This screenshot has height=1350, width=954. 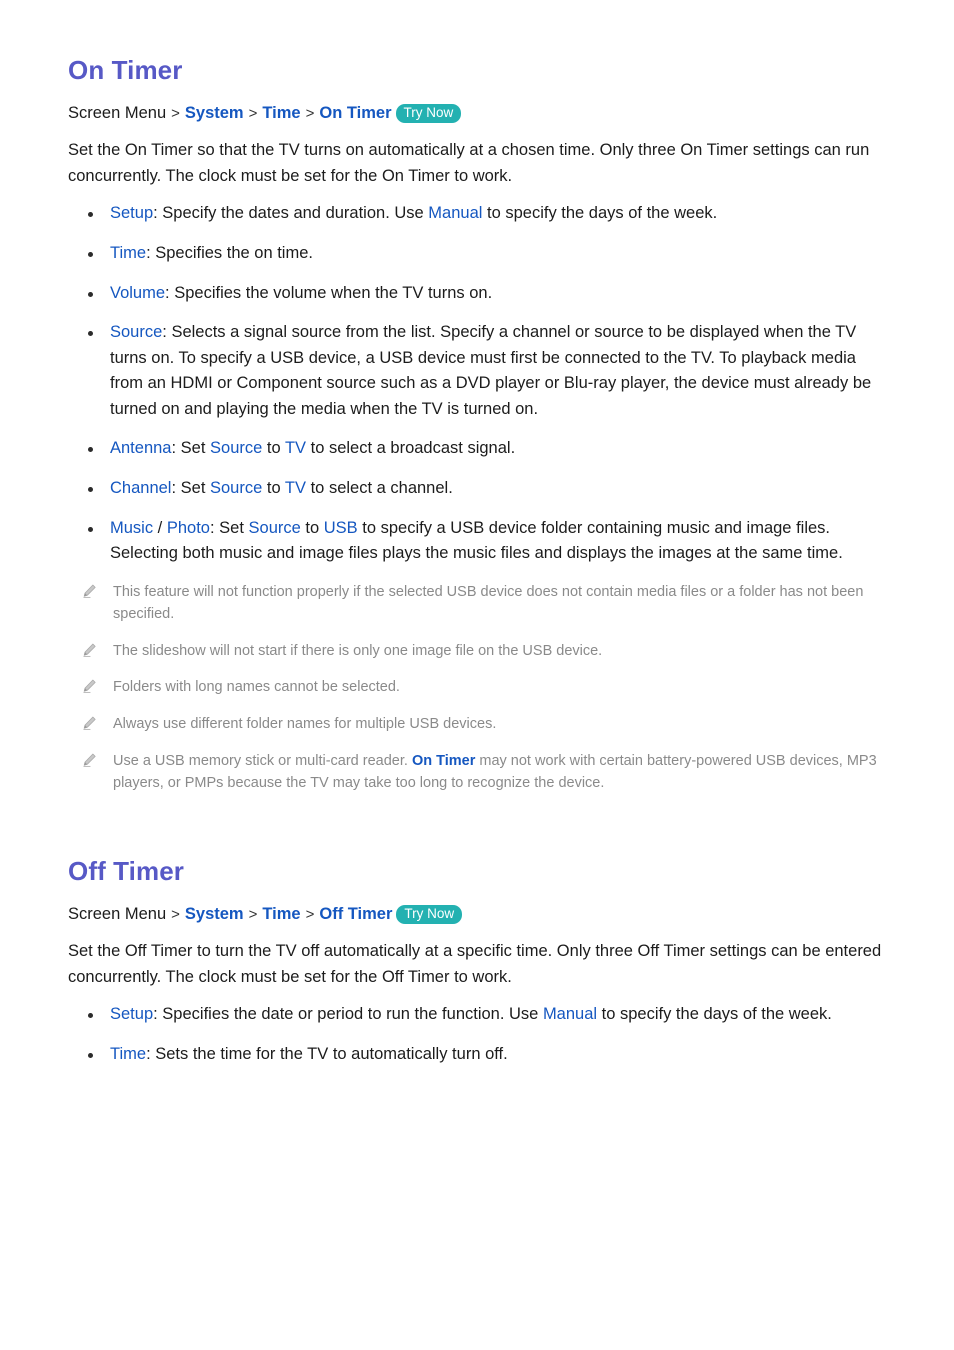 What do you see at coordinates (478, 254) in the screenshot?
I see `list-item: Time: Specifies the on time.` at bounding box center [478, 254].